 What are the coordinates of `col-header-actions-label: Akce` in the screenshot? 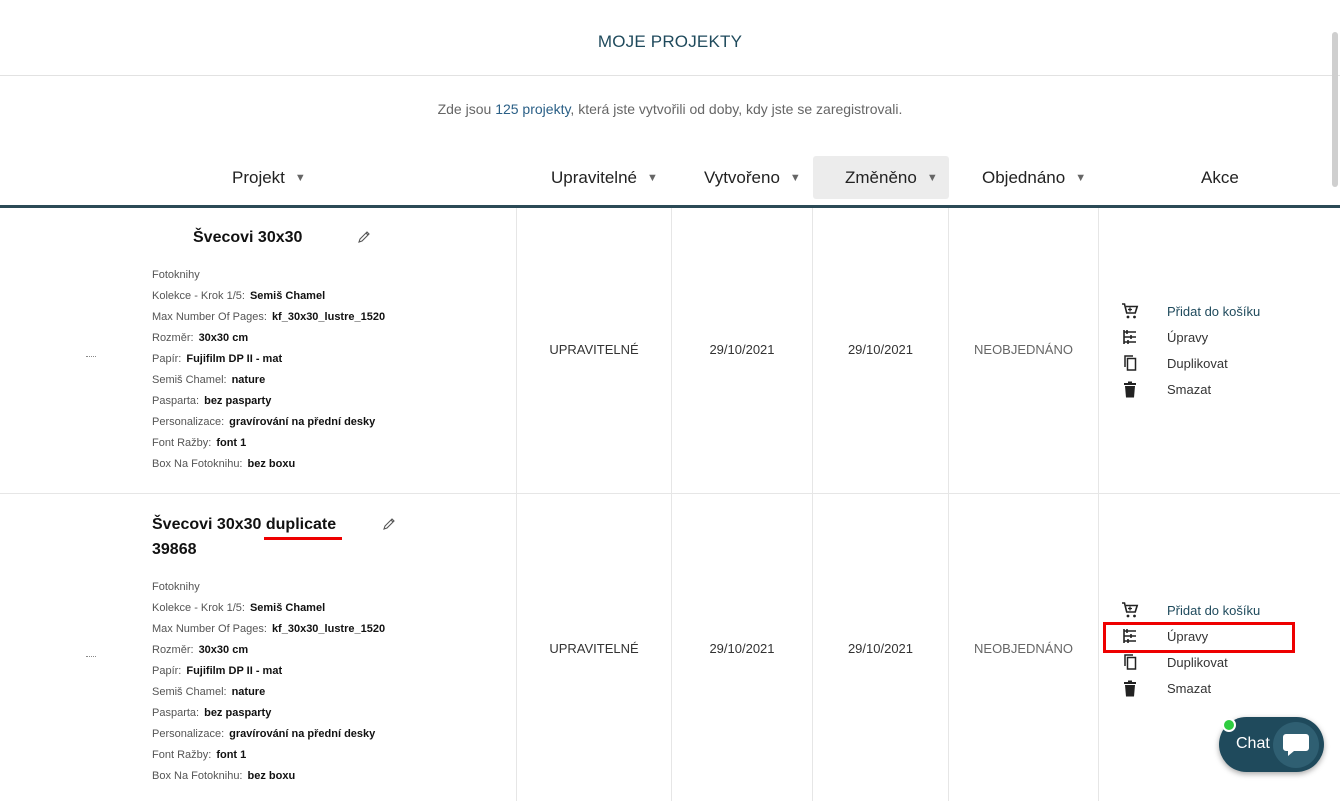 It's located at (1220, 177).